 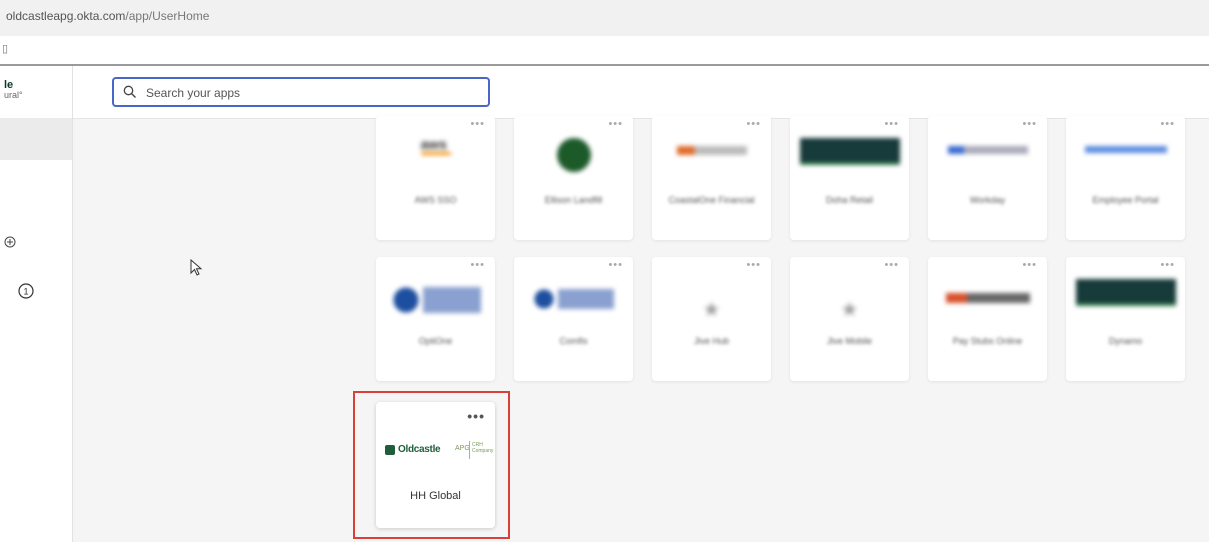 I want to click on url-text: oldcastleapg.okta.com/app/UserHome, so click(x=107, y=16).